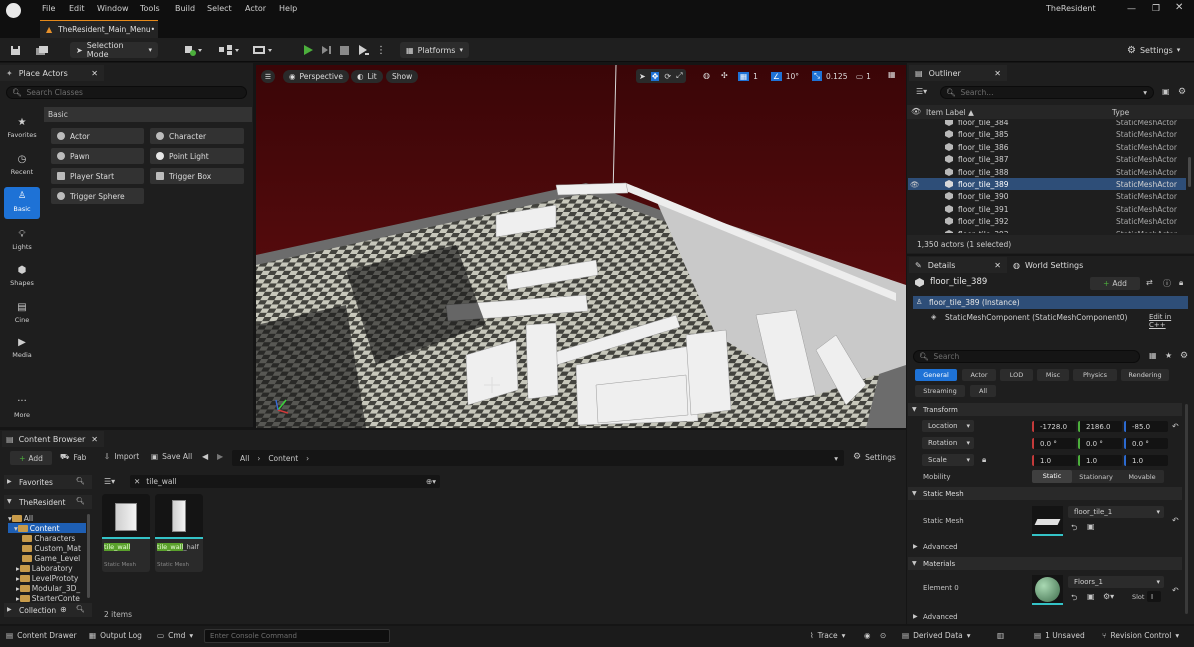  I want to click on texture-options-icon: ⚙▾, so click(1108, 596).